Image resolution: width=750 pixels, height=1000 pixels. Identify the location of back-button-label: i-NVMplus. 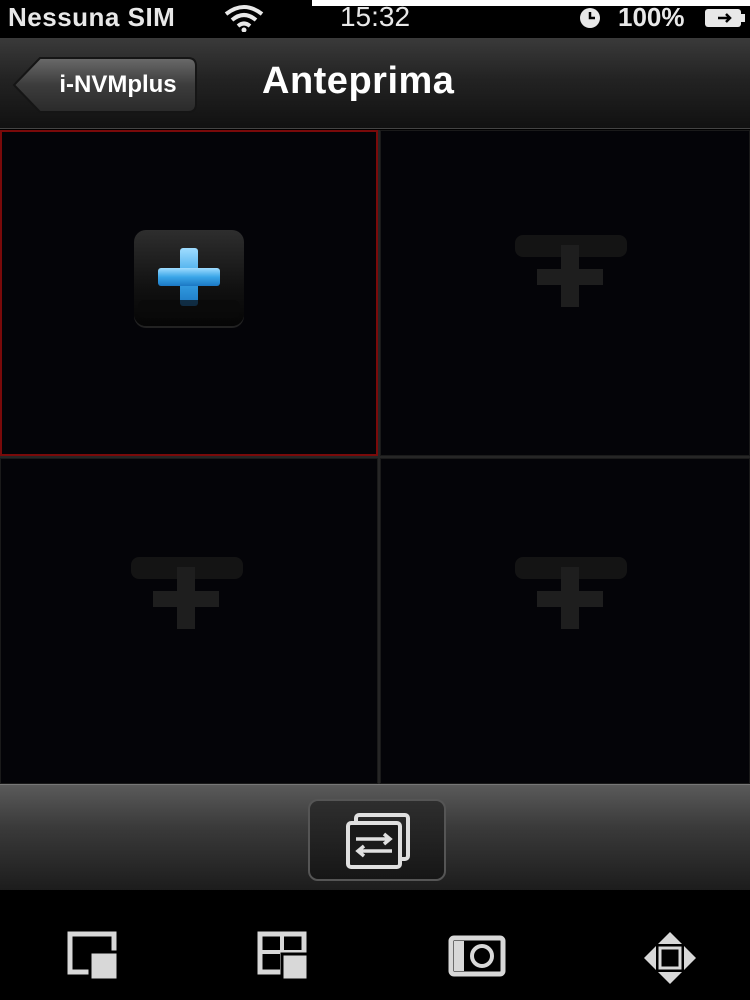
(118, 84).